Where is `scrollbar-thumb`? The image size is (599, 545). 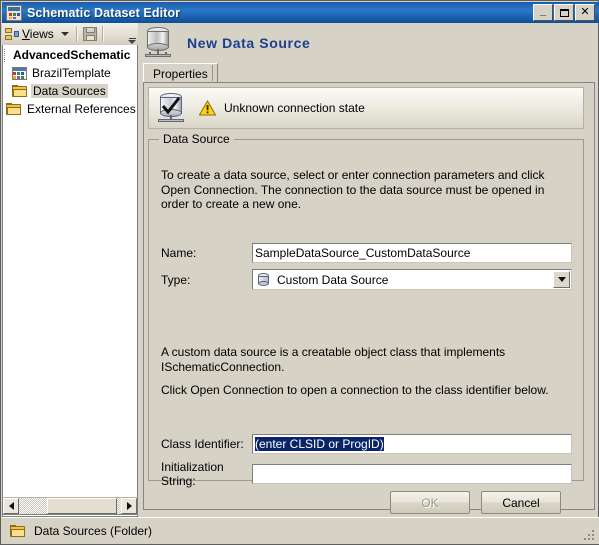 scrollbar-thumb is located at coordinates (82, 506).